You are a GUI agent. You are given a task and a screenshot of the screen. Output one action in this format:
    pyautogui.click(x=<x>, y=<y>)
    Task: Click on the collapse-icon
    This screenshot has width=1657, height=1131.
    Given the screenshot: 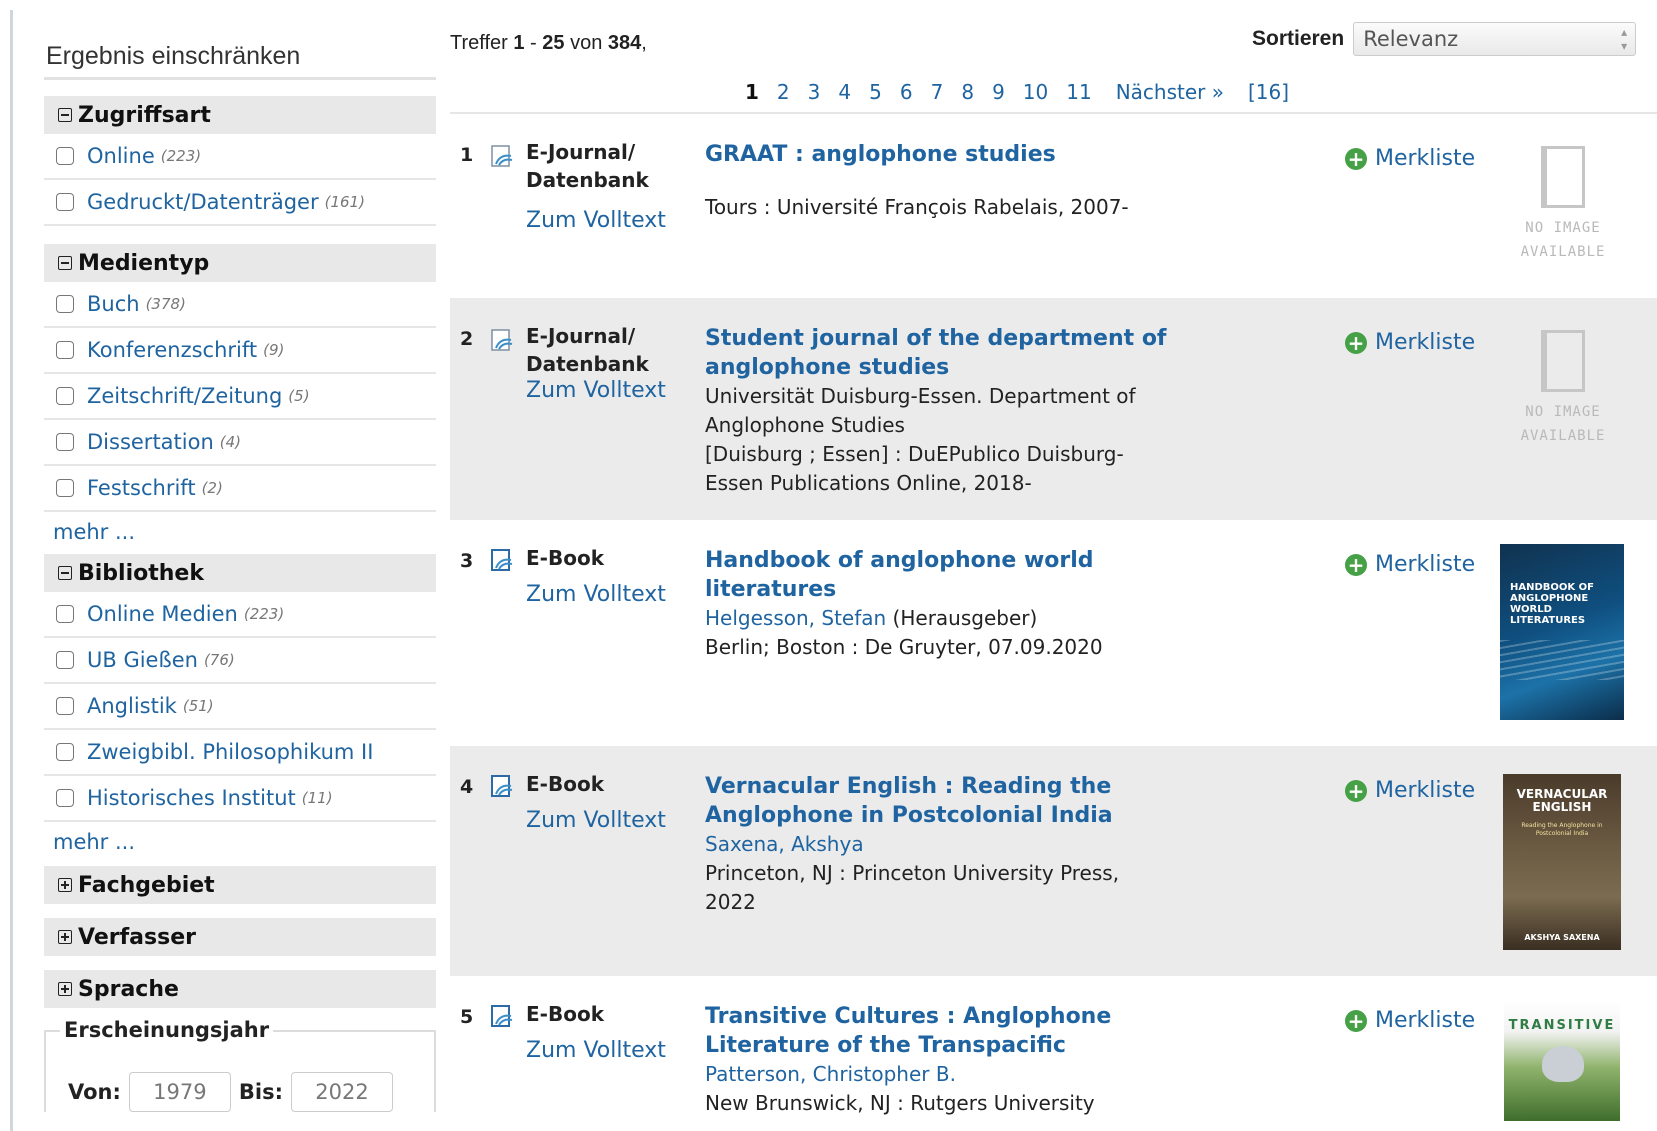 What is the action you would take?
    pyautogui.click(x=65, y=573)
    